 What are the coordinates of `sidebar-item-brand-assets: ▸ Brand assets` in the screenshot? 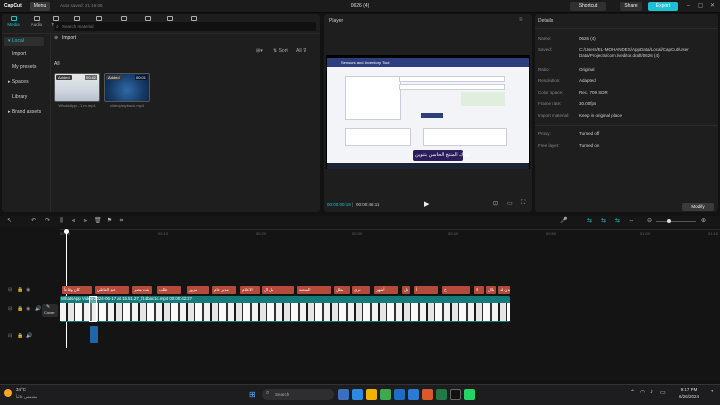 It's located at (24, 112).